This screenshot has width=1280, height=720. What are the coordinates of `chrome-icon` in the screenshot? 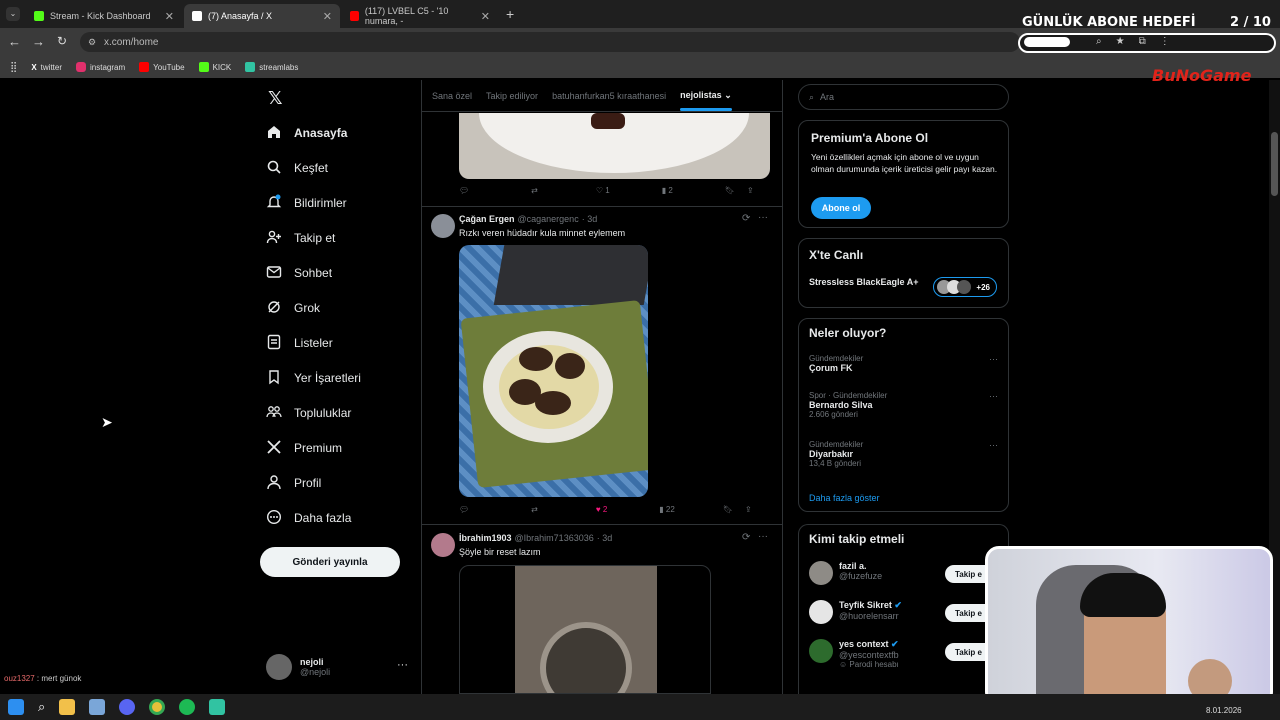 It's located at (157, 707).